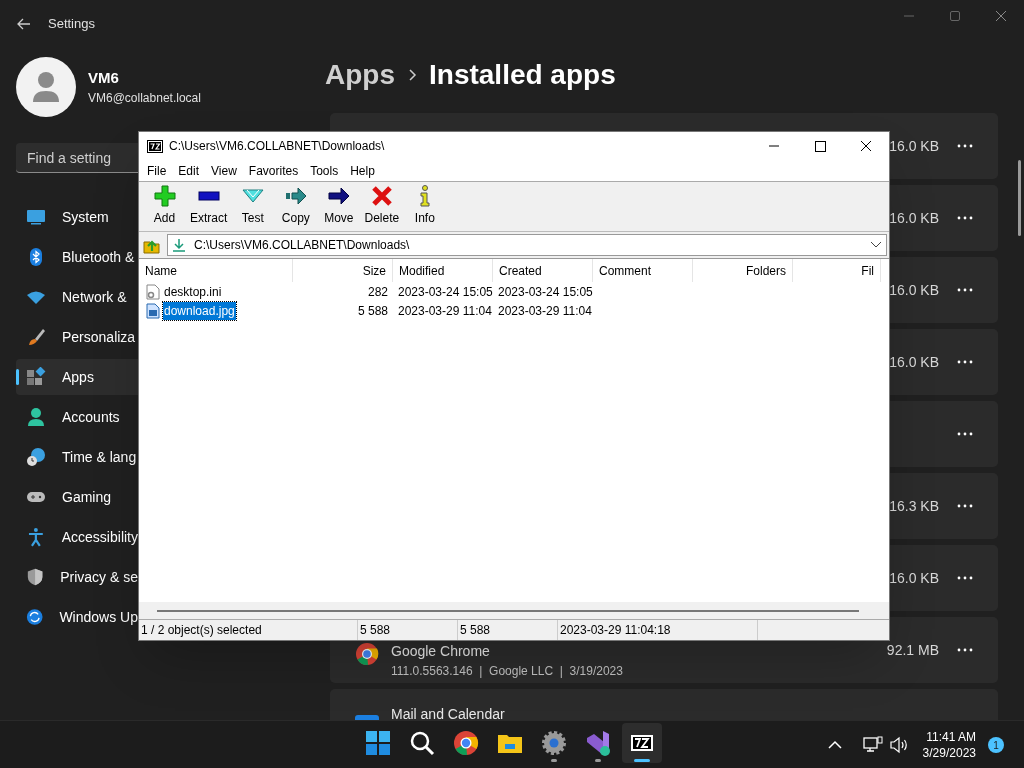 This screenshot has height=768, width=1024. What do you see at coordinates (164, 196) in the screenshot?
I see `plus-icon` at bounding box center [164, 196].